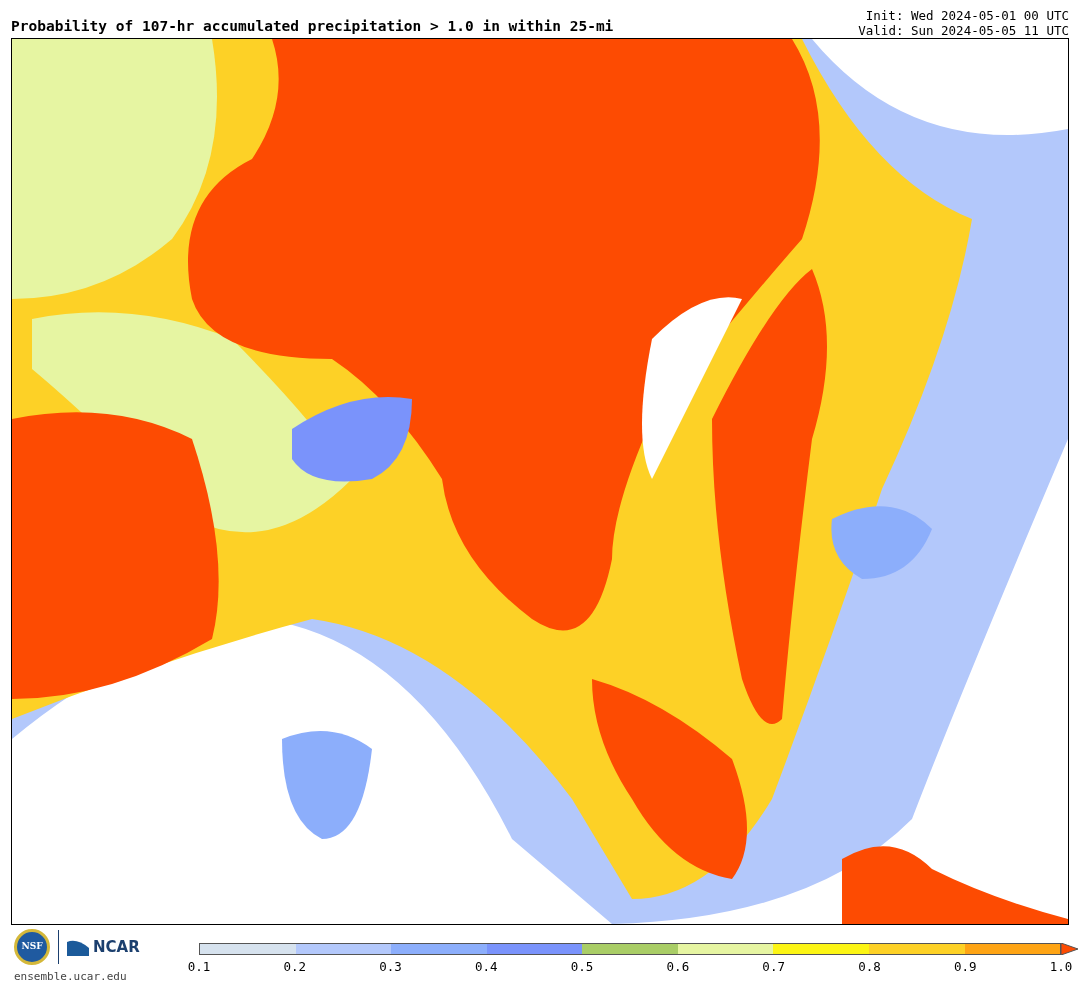 The height and width of the screenshot is (988, 1080). Describe the element at coordinates (390, 967) in the screenshot. I see `colorbar-tick-label: 0.3` at that location.